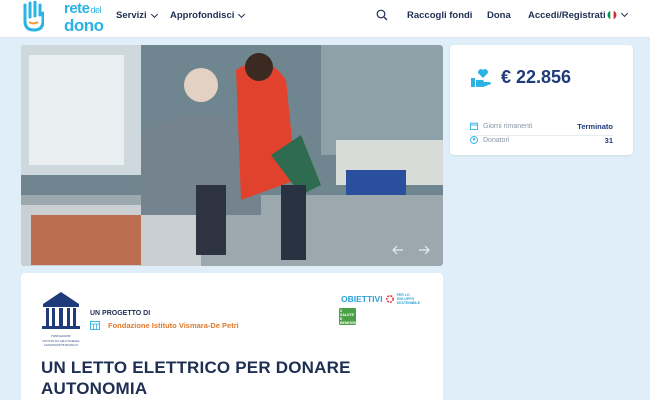 The image size is (650, 400). I want to click on search-icon, so click(382, 15).